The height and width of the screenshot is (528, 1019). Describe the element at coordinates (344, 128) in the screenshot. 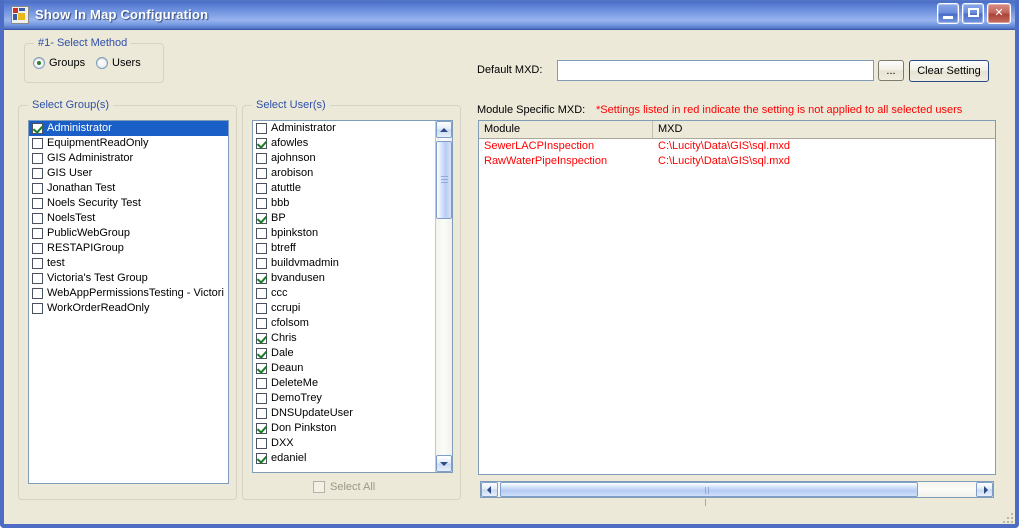

I see `user-item: Administrator` at that location.